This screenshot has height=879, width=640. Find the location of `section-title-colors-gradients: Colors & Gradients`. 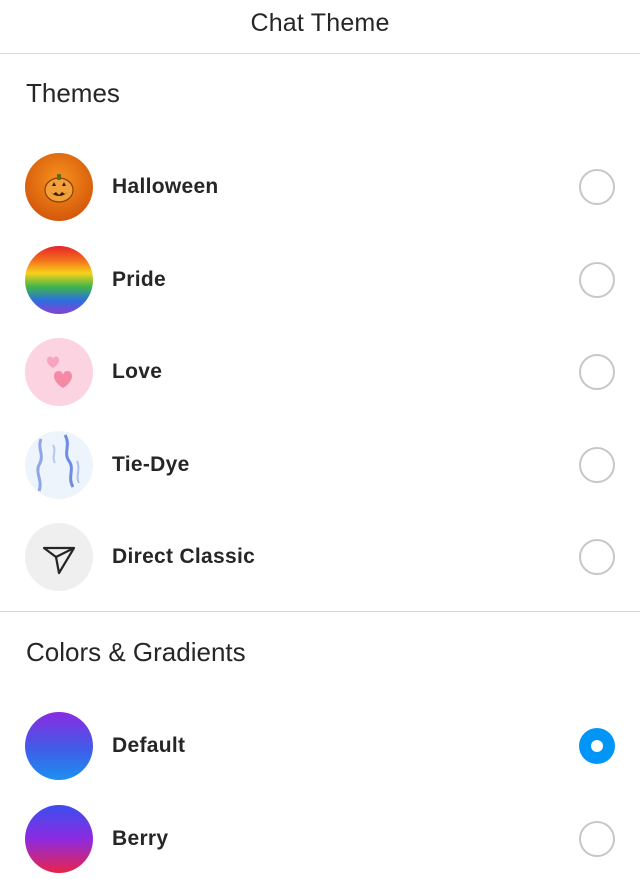

section-title-colors-gradients: Colors & Gradients is located at coordinates (136, 652).